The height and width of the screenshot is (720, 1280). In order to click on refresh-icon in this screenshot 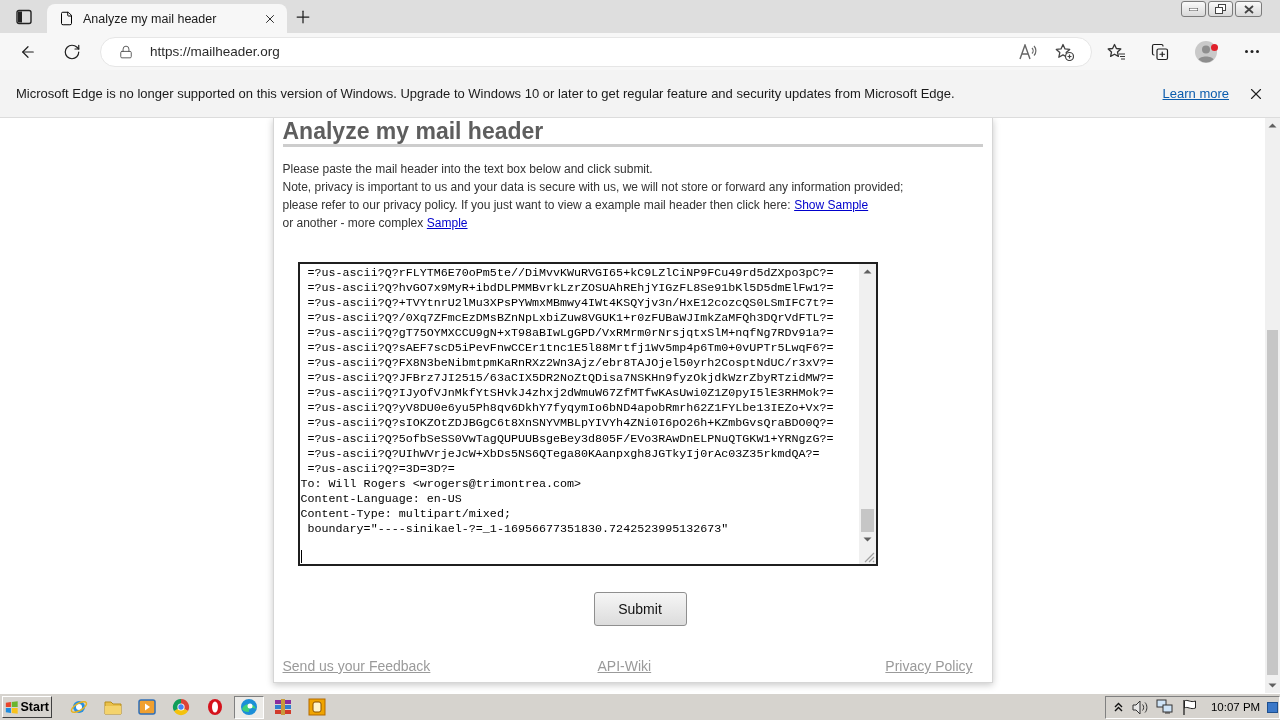, I will do `click(72, 51)`.